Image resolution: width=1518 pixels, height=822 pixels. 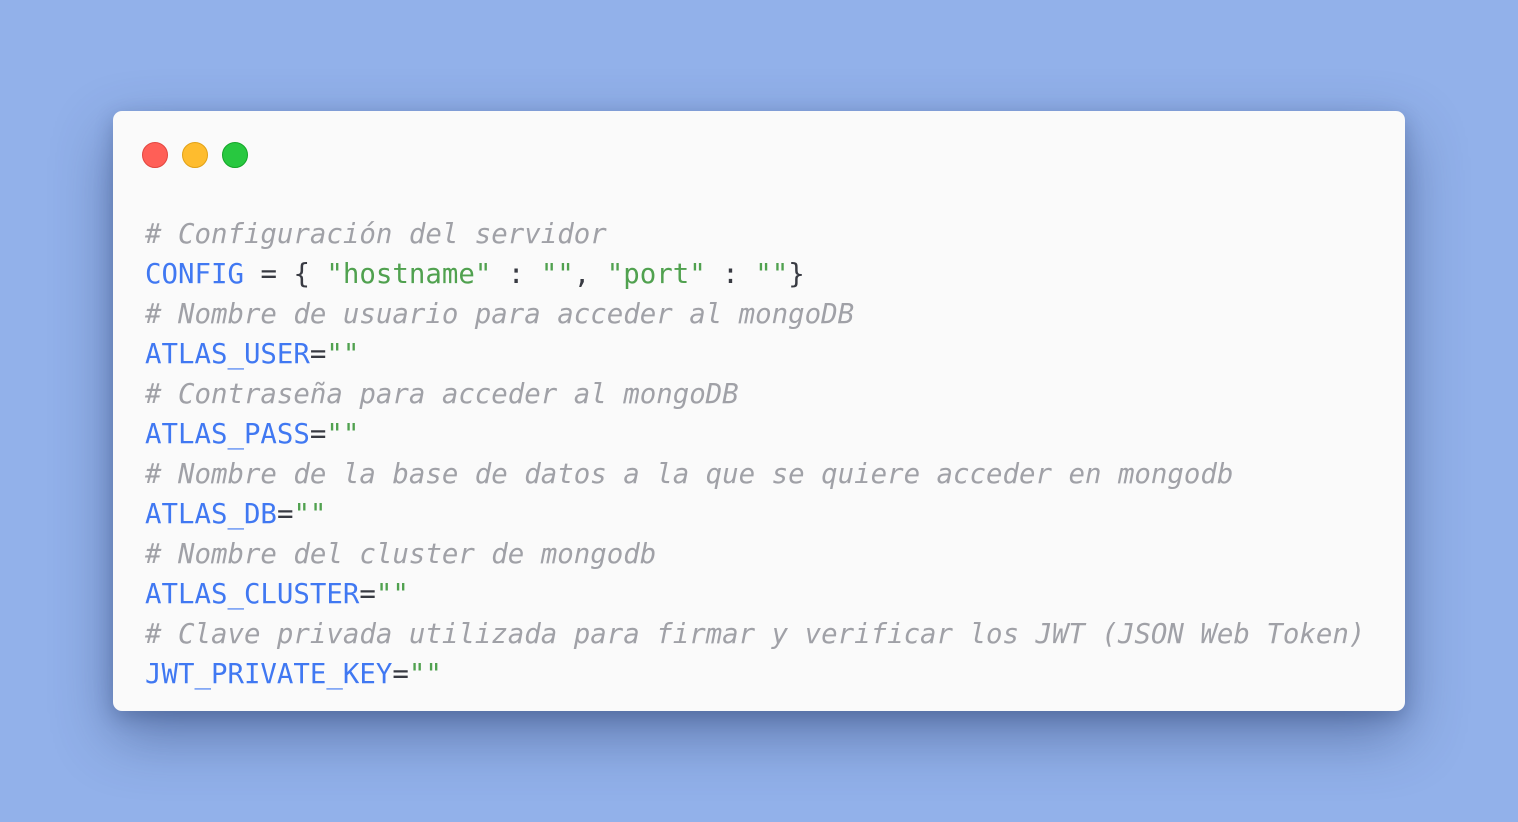 I want to click on variable-atlas-user: ATLAS_USER, so click(x=227, y=354).